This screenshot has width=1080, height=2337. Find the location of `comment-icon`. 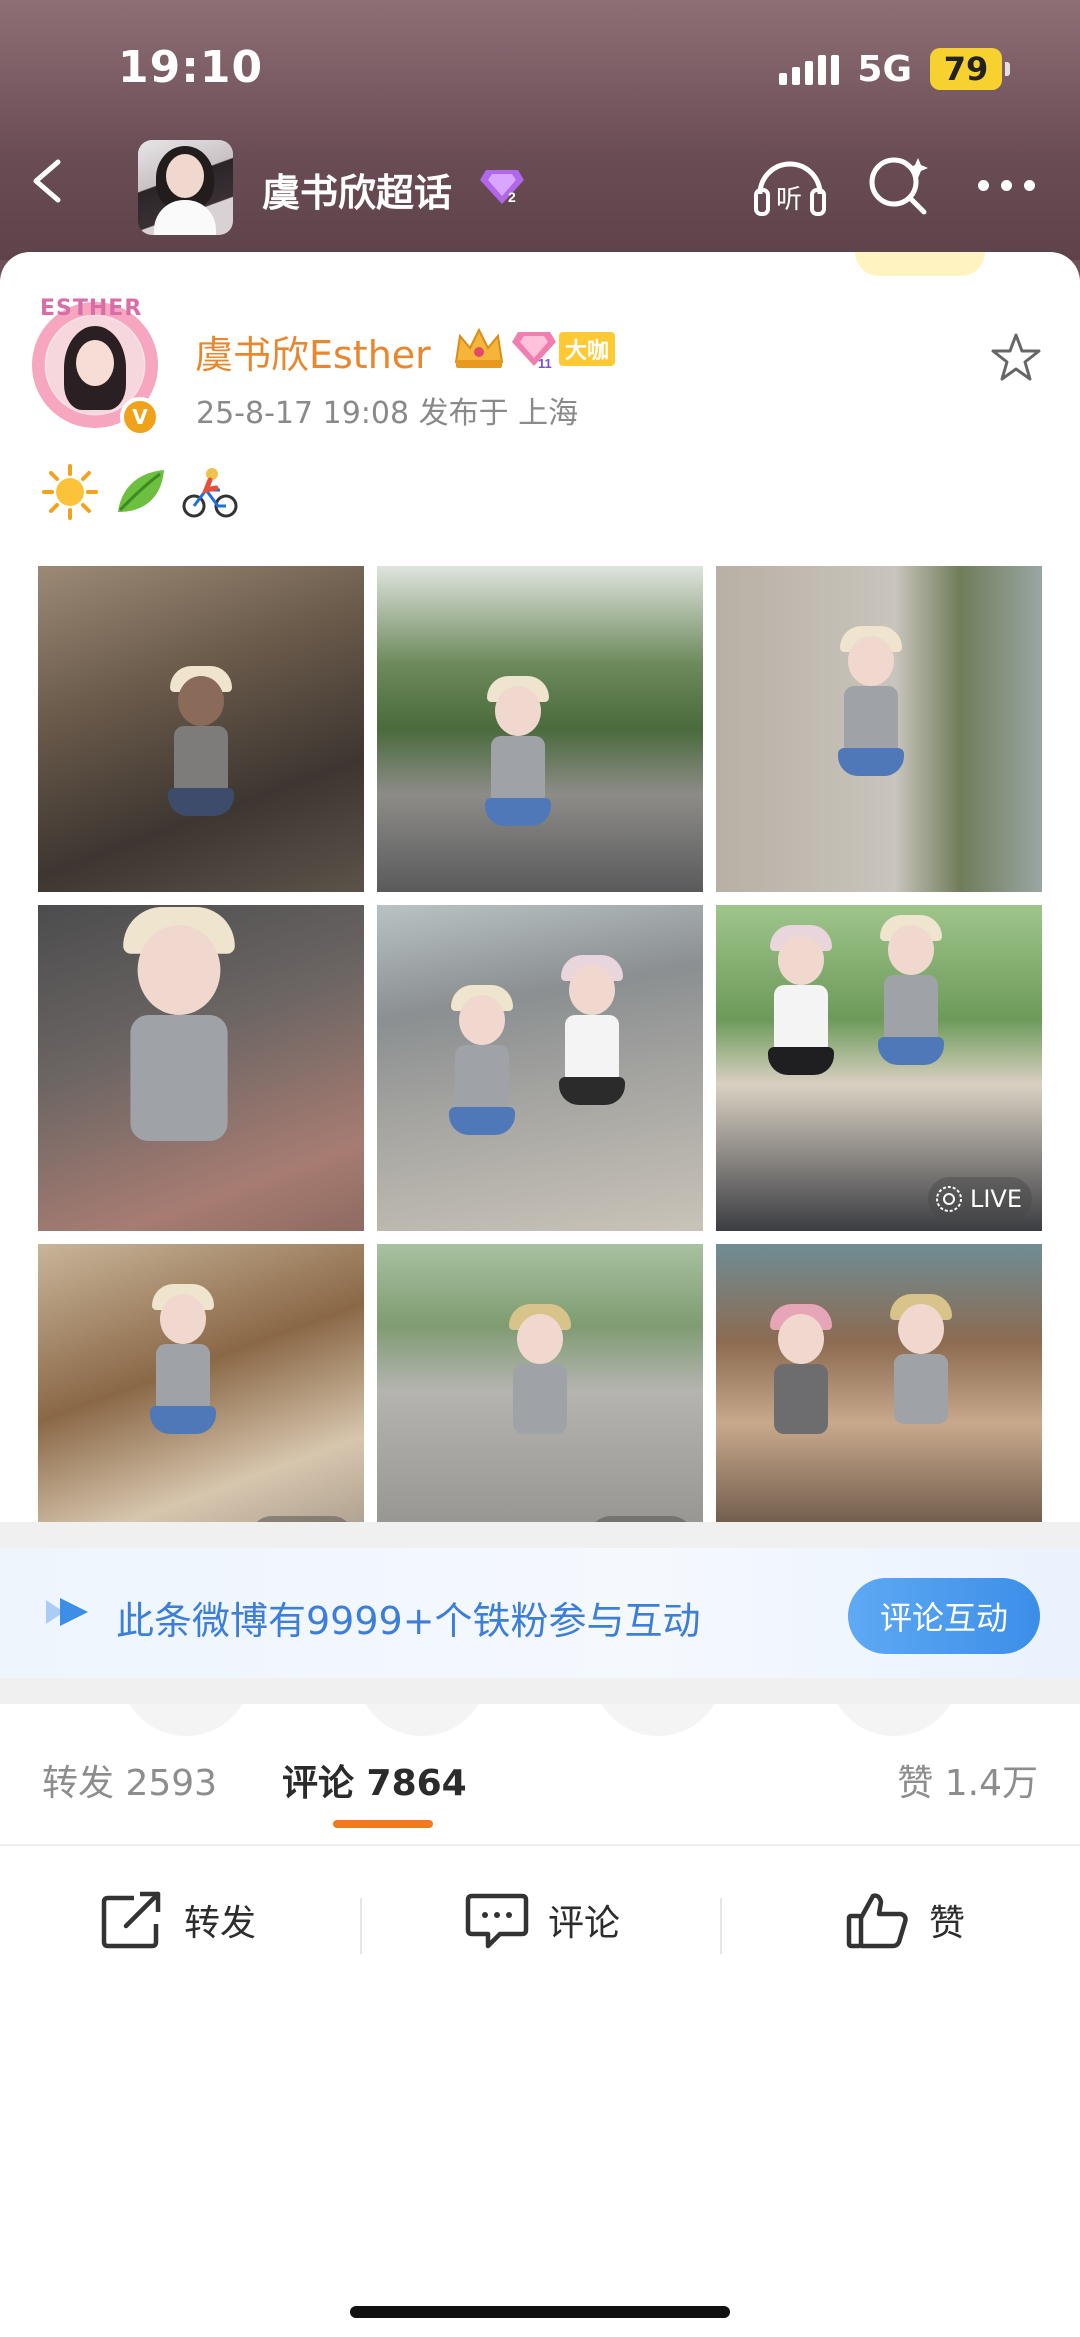

comment-icon is located at coordinates (497, 1921).